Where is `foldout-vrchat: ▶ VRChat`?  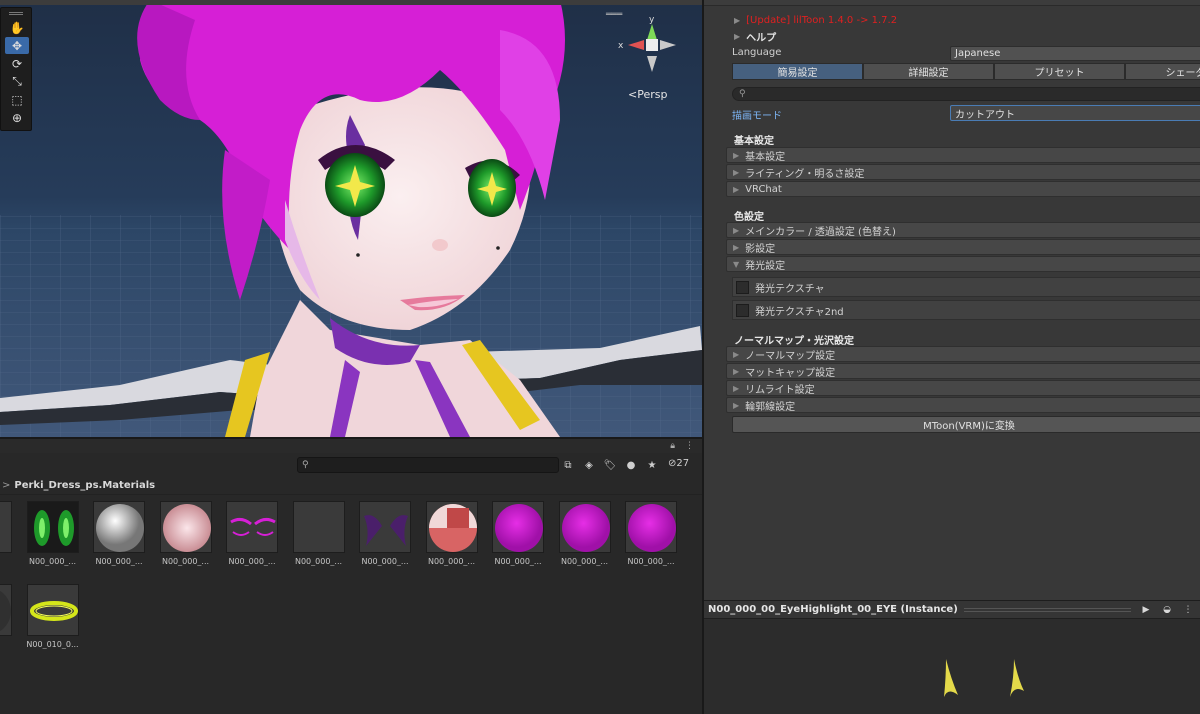
foldout-vrchat: ▶ VRChat is located at coordinates (963, 189).